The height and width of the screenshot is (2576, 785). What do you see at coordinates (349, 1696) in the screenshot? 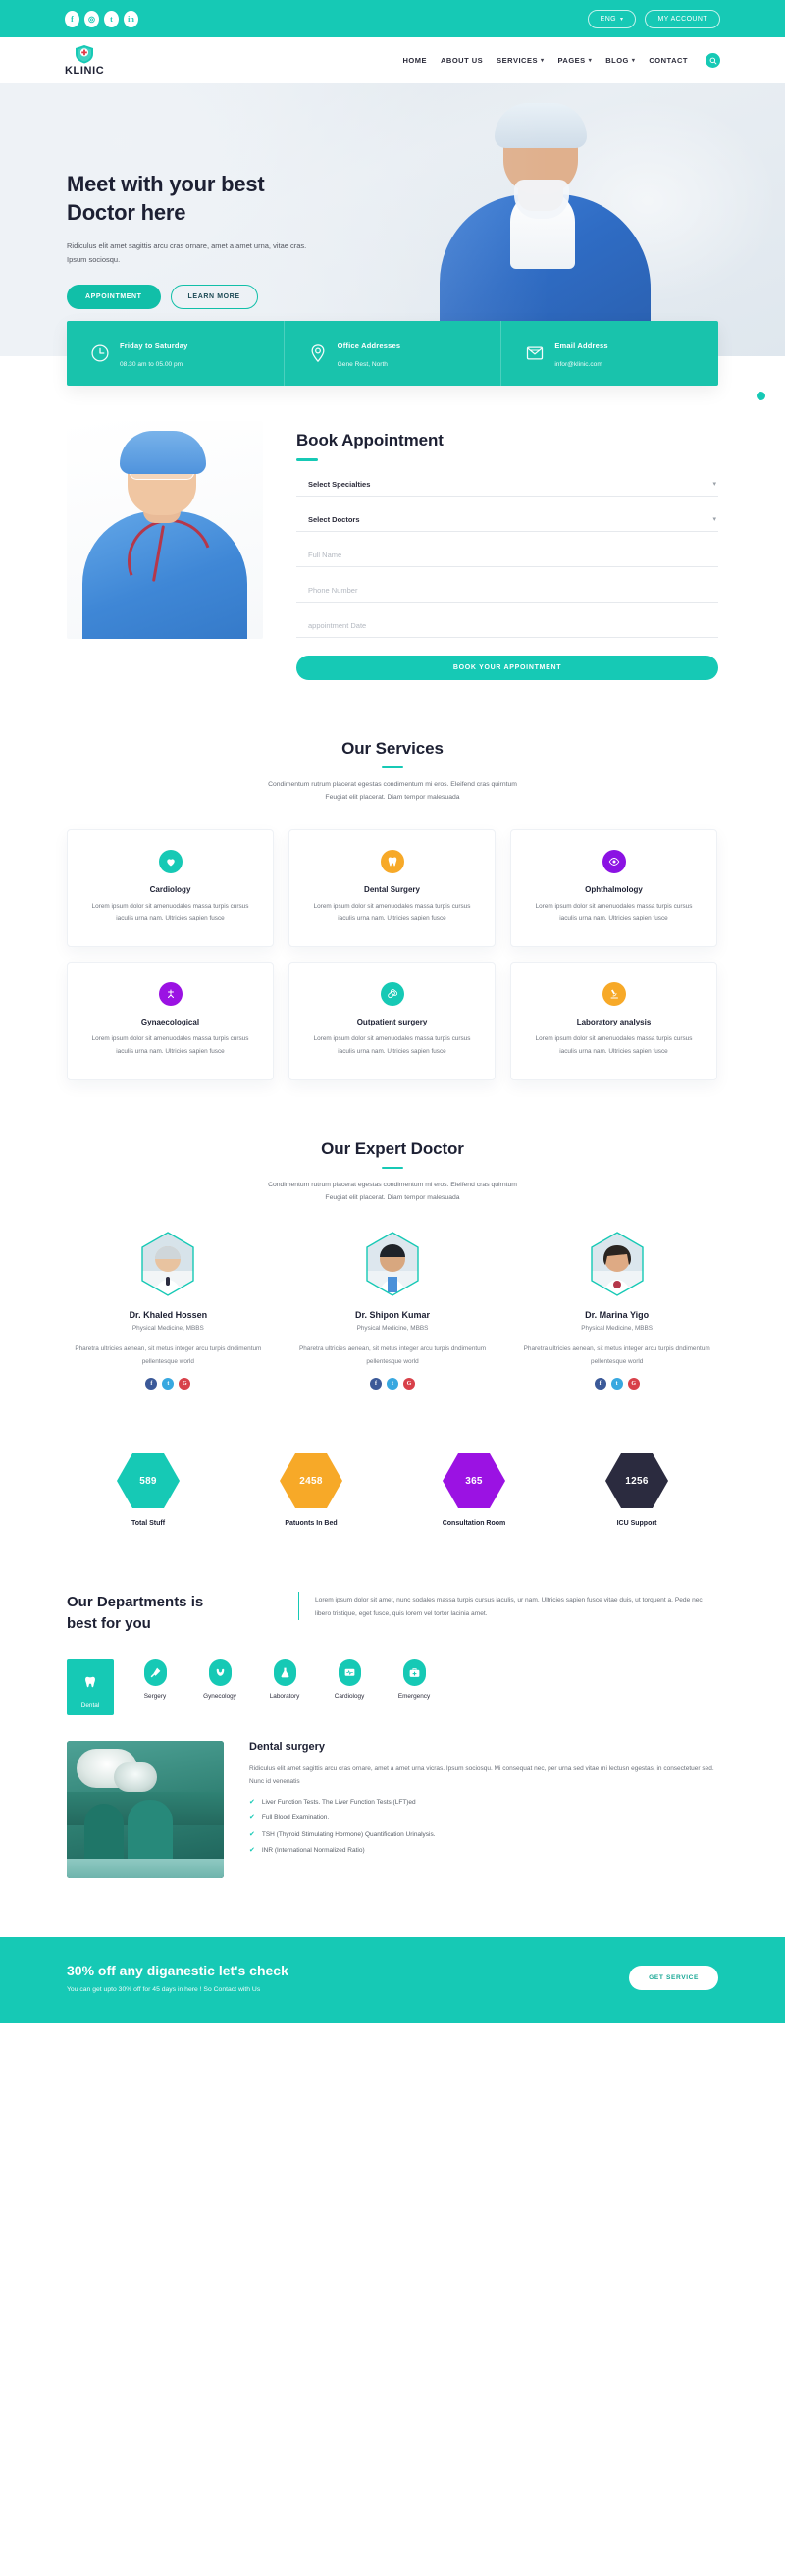
I see `dep-tab-label: Cardiology` at bounding box center [349, 1696].